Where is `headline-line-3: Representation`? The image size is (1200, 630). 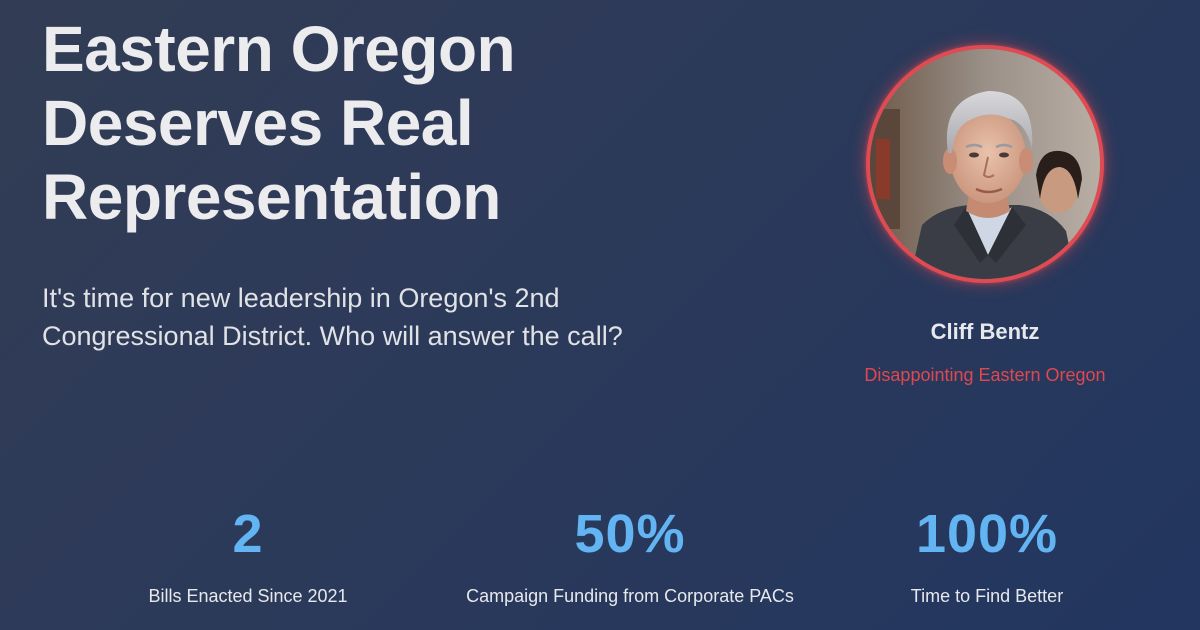 headline-line-3: Representation is located at coordinates (271, 197).